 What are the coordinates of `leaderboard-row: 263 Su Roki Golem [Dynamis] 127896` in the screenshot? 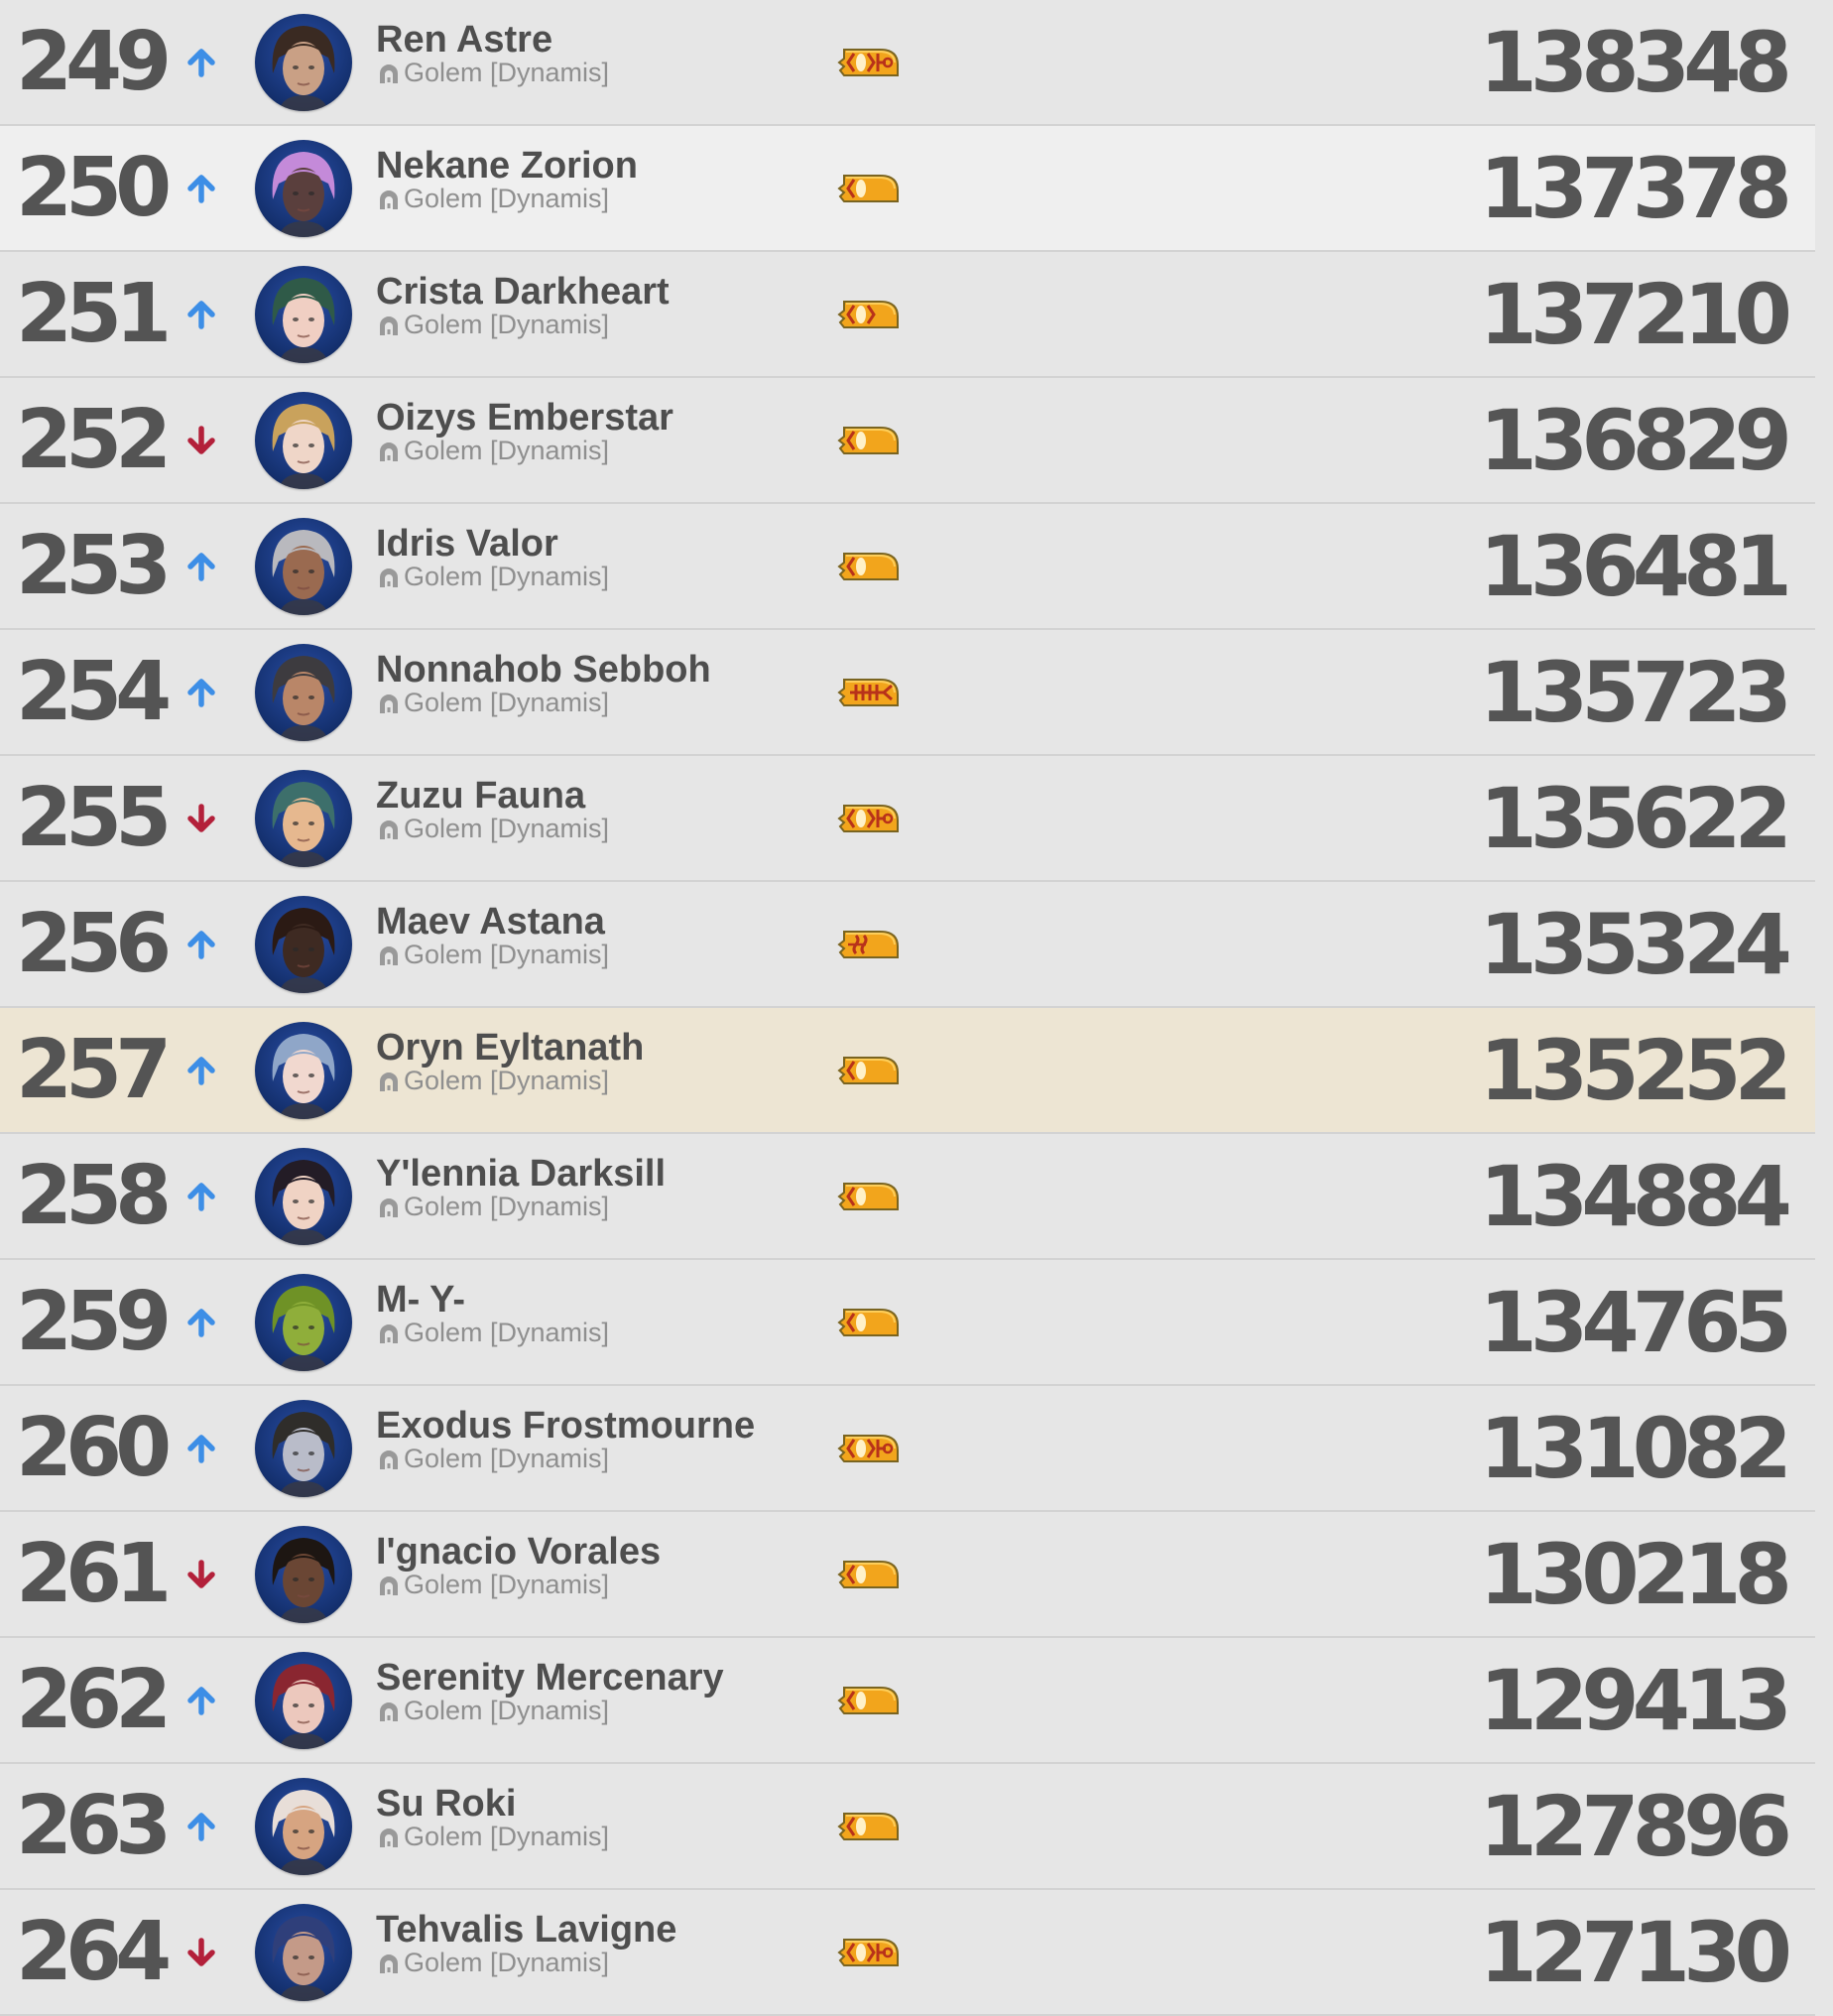 It's located at (907, 1827).